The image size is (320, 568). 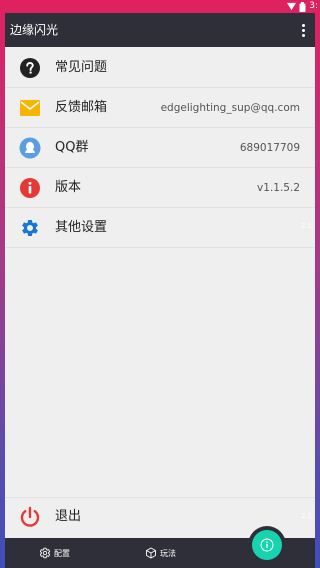 I want to click on qq-group-value: 689017709, so click(x=269, y=148).